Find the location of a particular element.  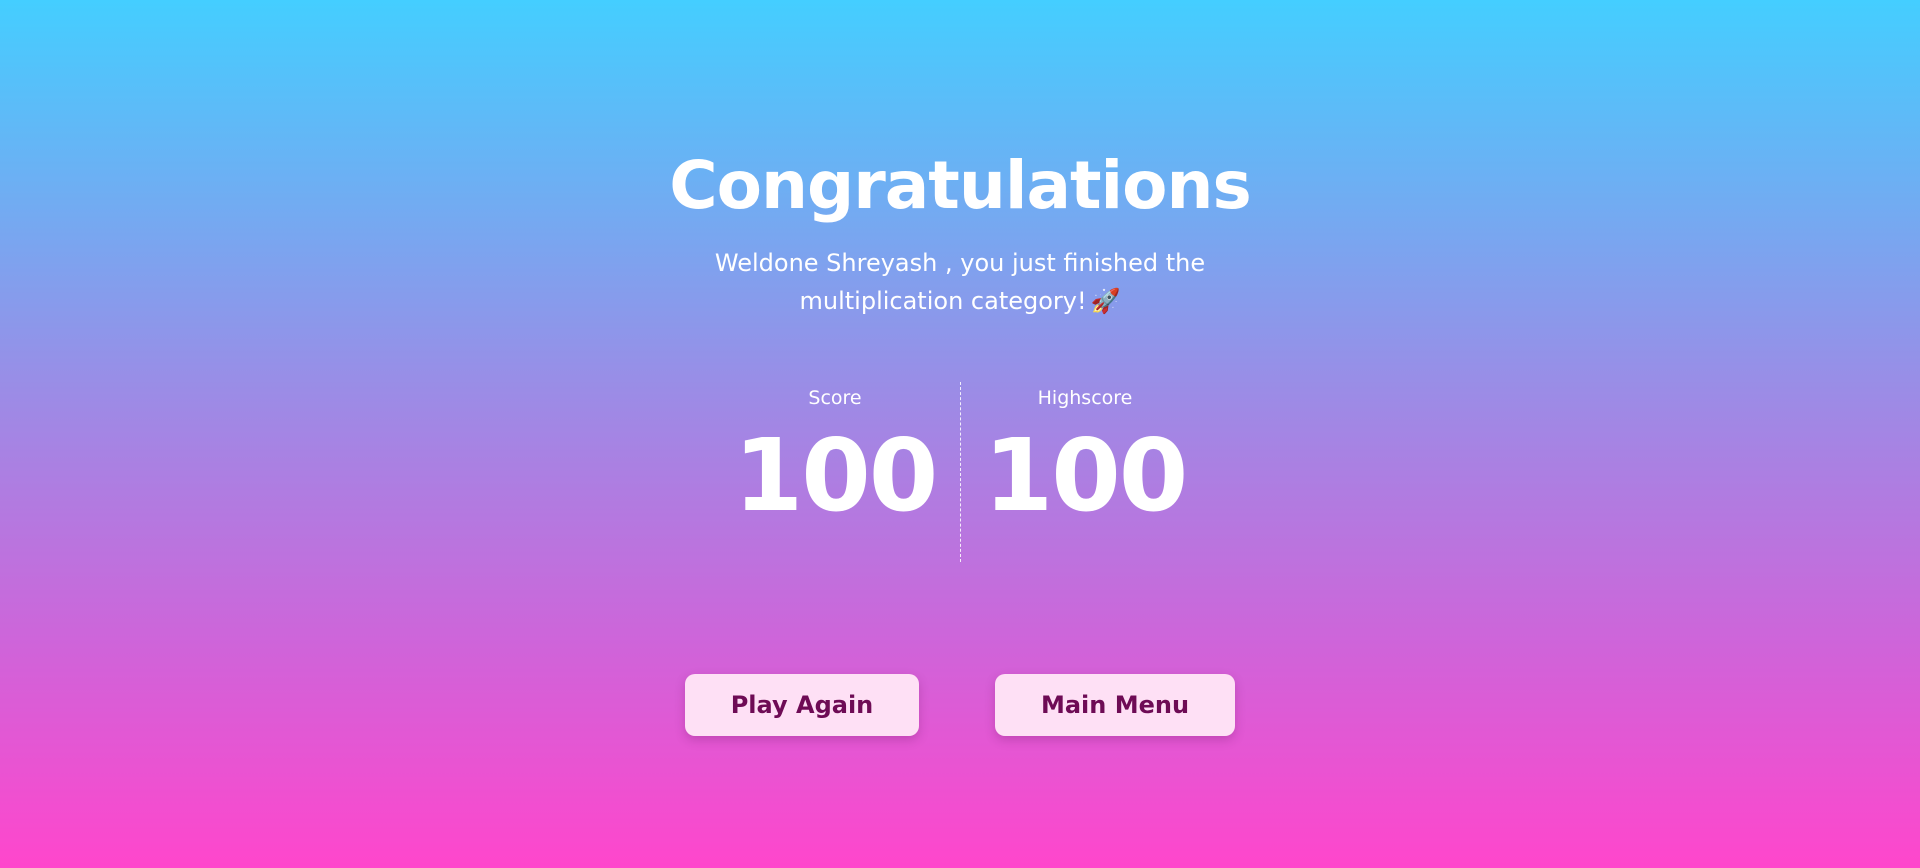

score-stat: Score 100 is located at coordinates (835, 472).